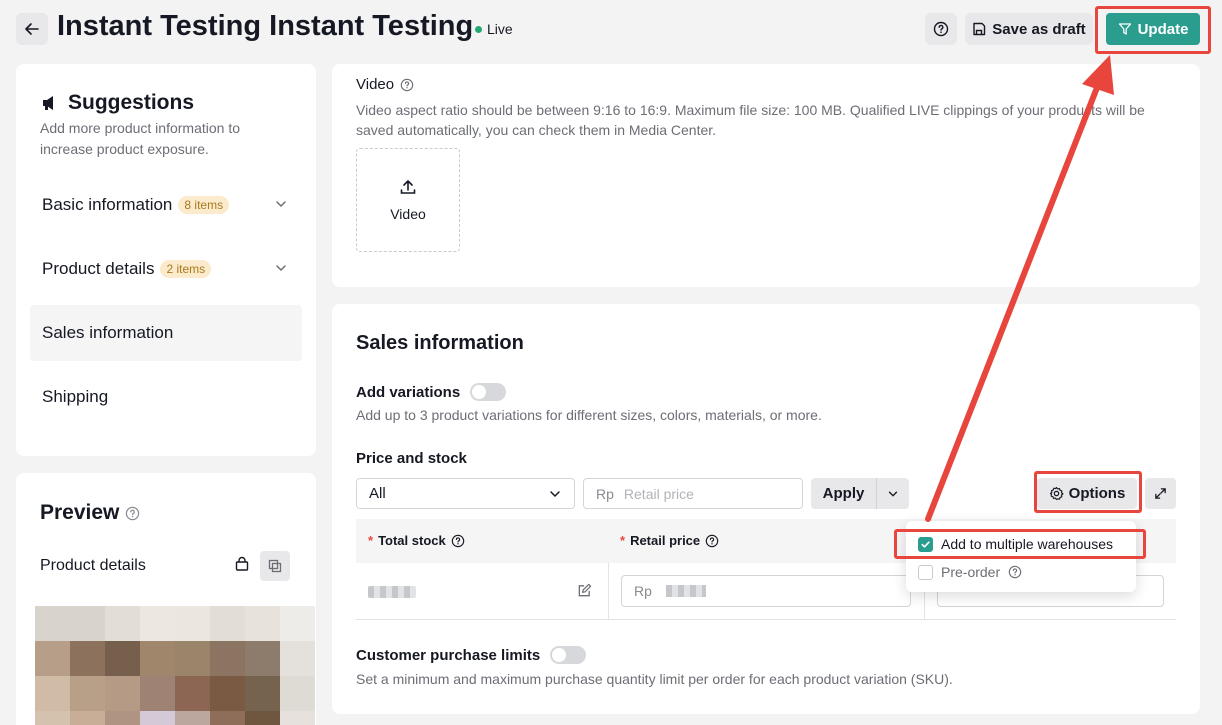 The image size is (1222, 725). Describe the element at coordinates (766, 591) in the screenshot. I see `row-retail-price-input: Rp` at that location.